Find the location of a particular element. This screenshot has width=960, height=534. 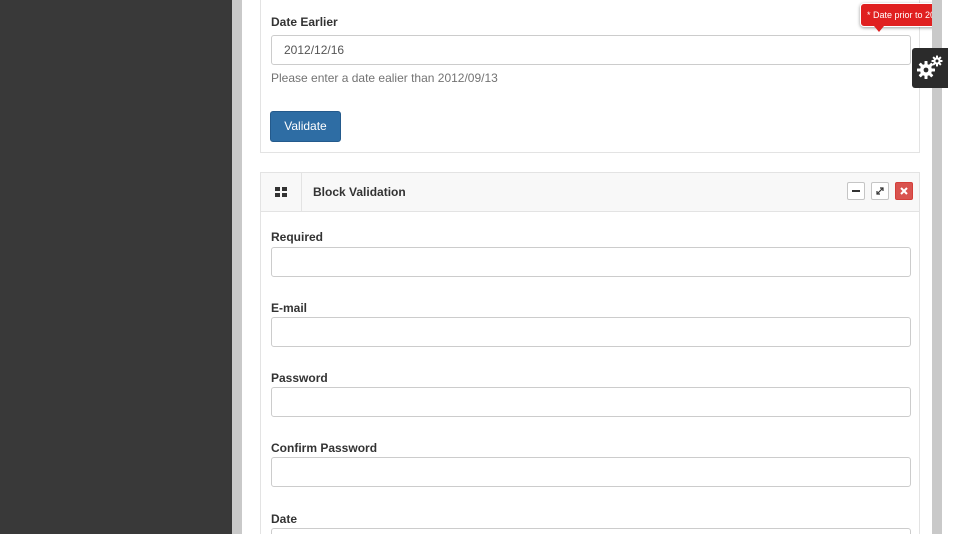

confirm-password-input is located at coordinates (591, 472).